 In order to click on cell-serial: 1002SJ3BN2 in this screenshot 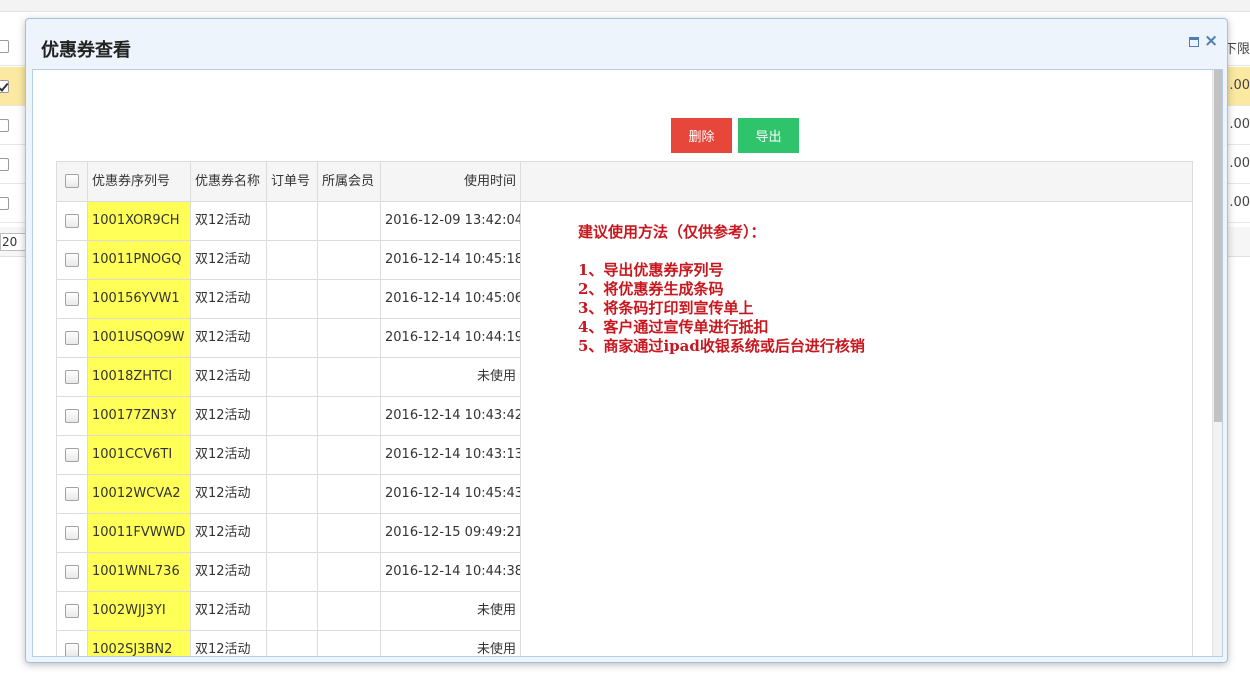, I will do `click(139, 643)`.